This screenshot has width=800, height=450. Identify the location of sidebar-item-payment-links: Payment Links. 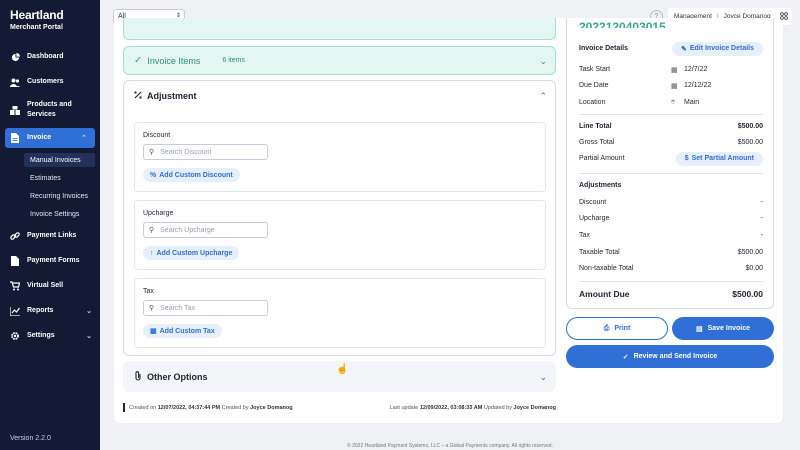
(50, 236).